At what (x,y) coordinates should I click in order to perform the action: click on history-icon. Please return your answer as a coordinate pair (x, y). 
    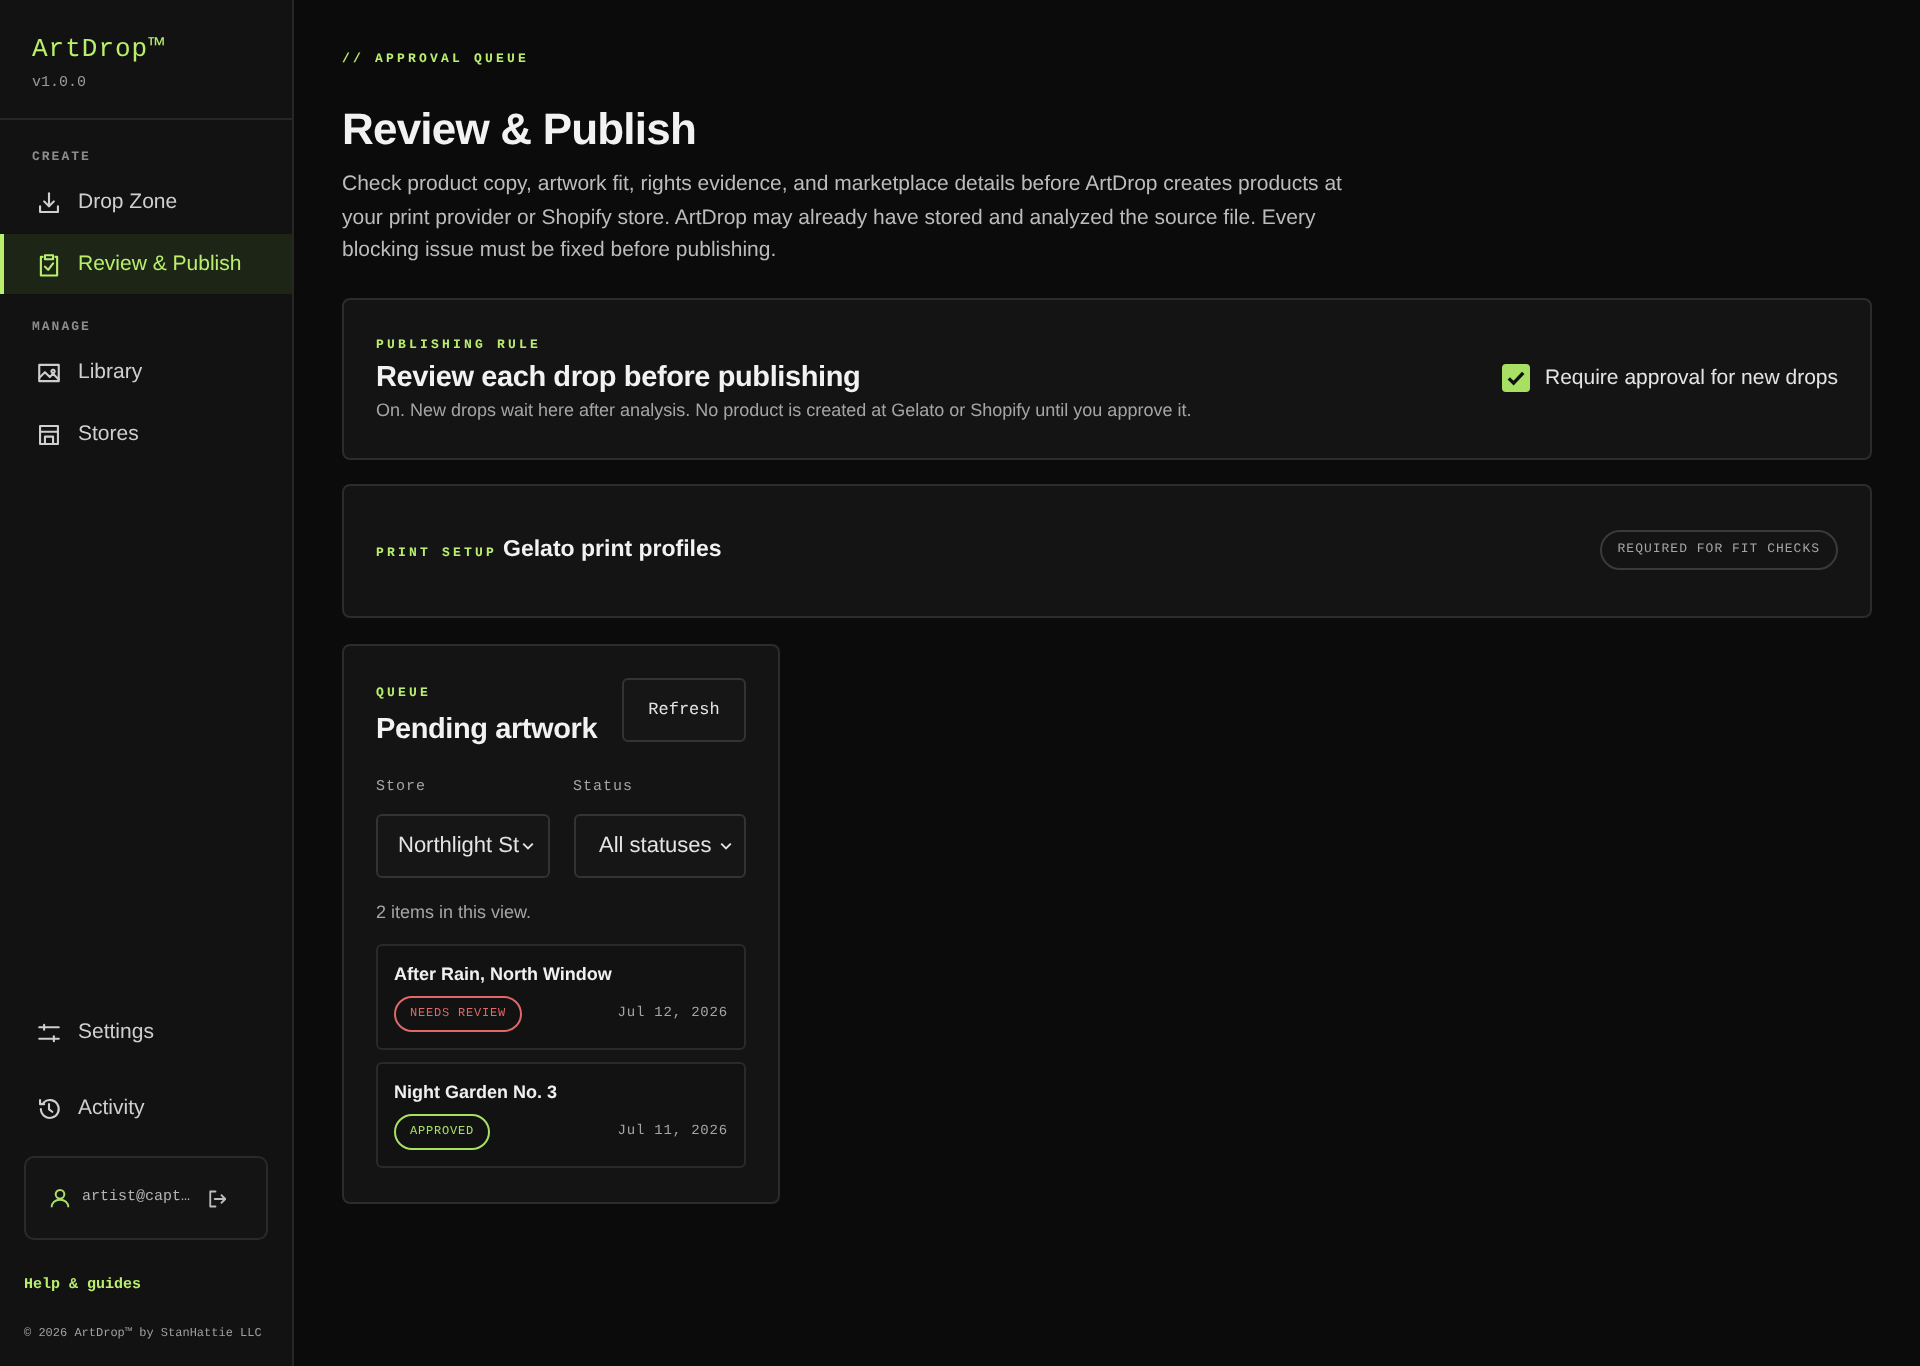
    Looking at the image, I should click on (49, 1108).